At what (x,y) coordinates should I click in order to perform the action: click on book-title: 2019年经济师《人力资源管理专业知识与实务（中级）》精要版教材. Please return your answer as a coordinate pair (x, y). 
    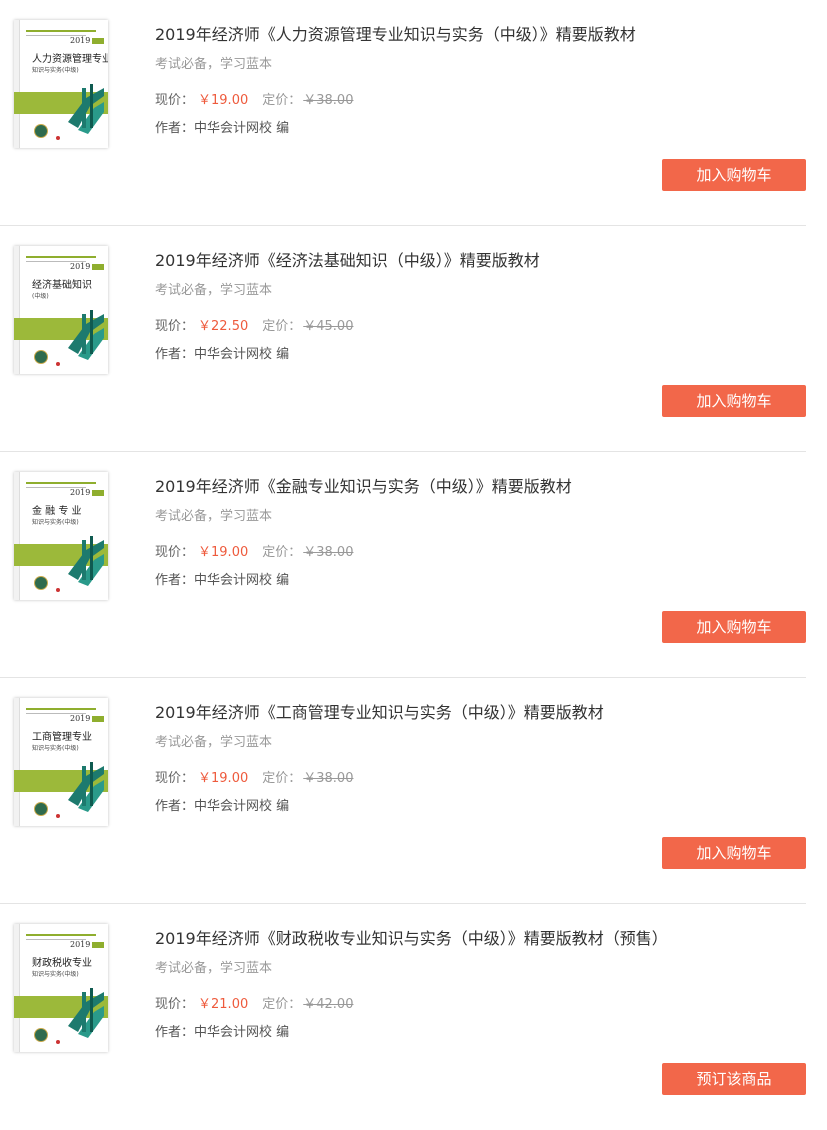
    Looking at the image, I should click on (395, 33).